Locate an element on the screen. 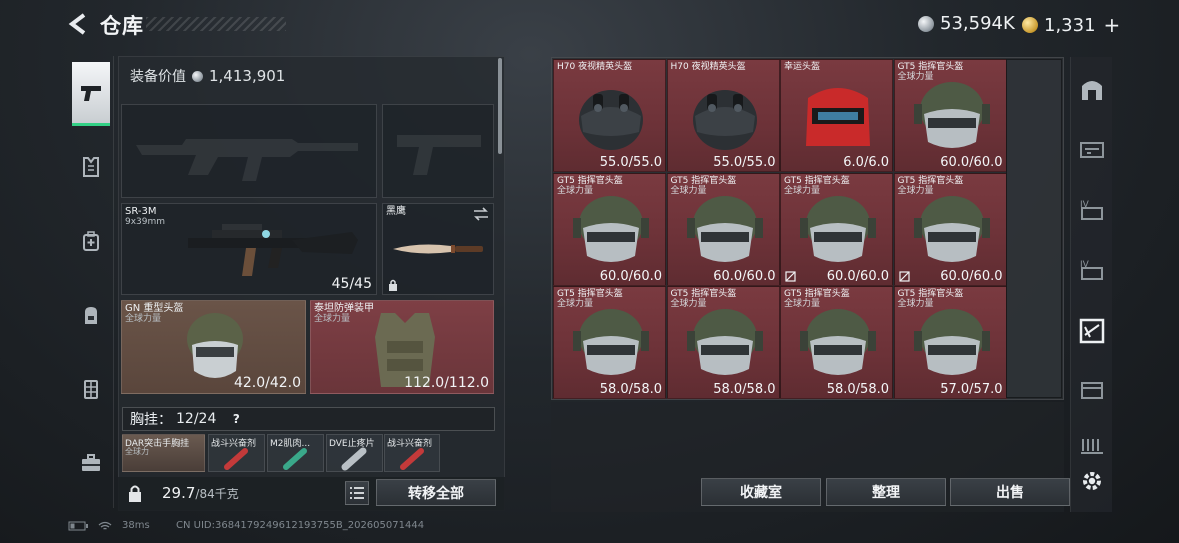 This screenshot has height=543, width=1179. list-view-button is located at coordinates (357, 493).